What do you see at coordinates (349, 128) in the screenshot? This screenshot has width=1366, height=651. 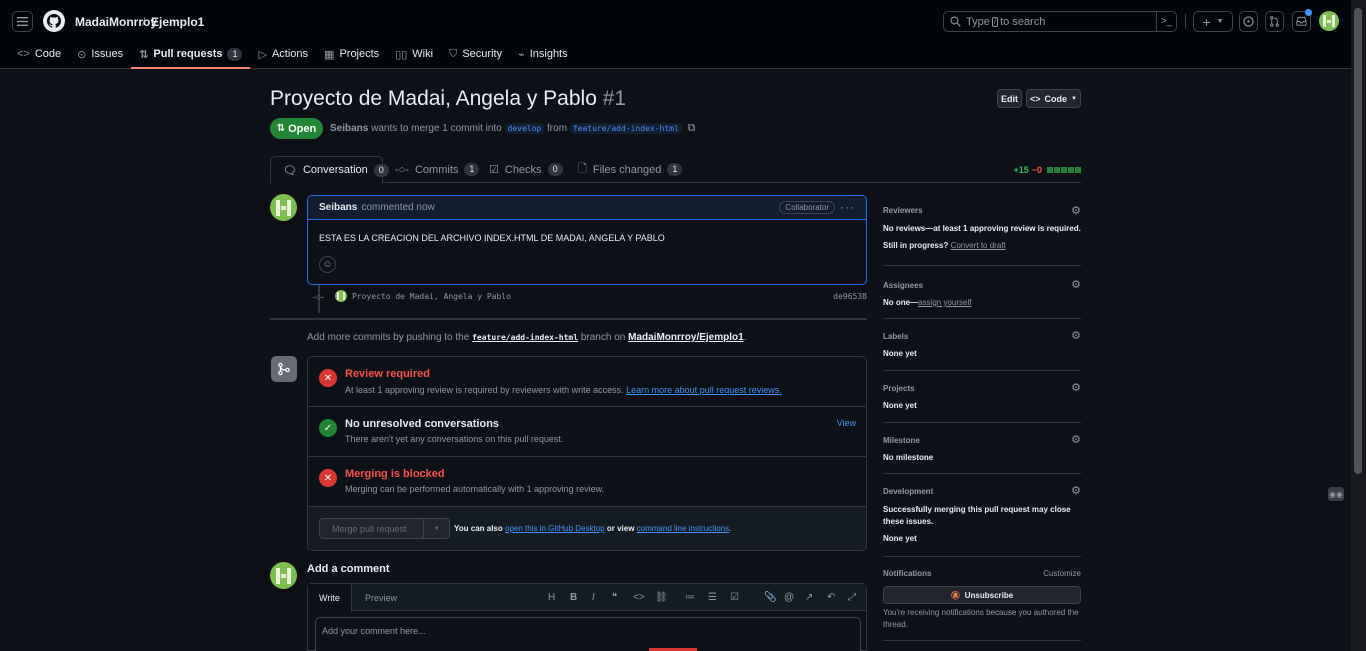 I see `pr-author-link: Seibans` at bounding box center [349, 128].